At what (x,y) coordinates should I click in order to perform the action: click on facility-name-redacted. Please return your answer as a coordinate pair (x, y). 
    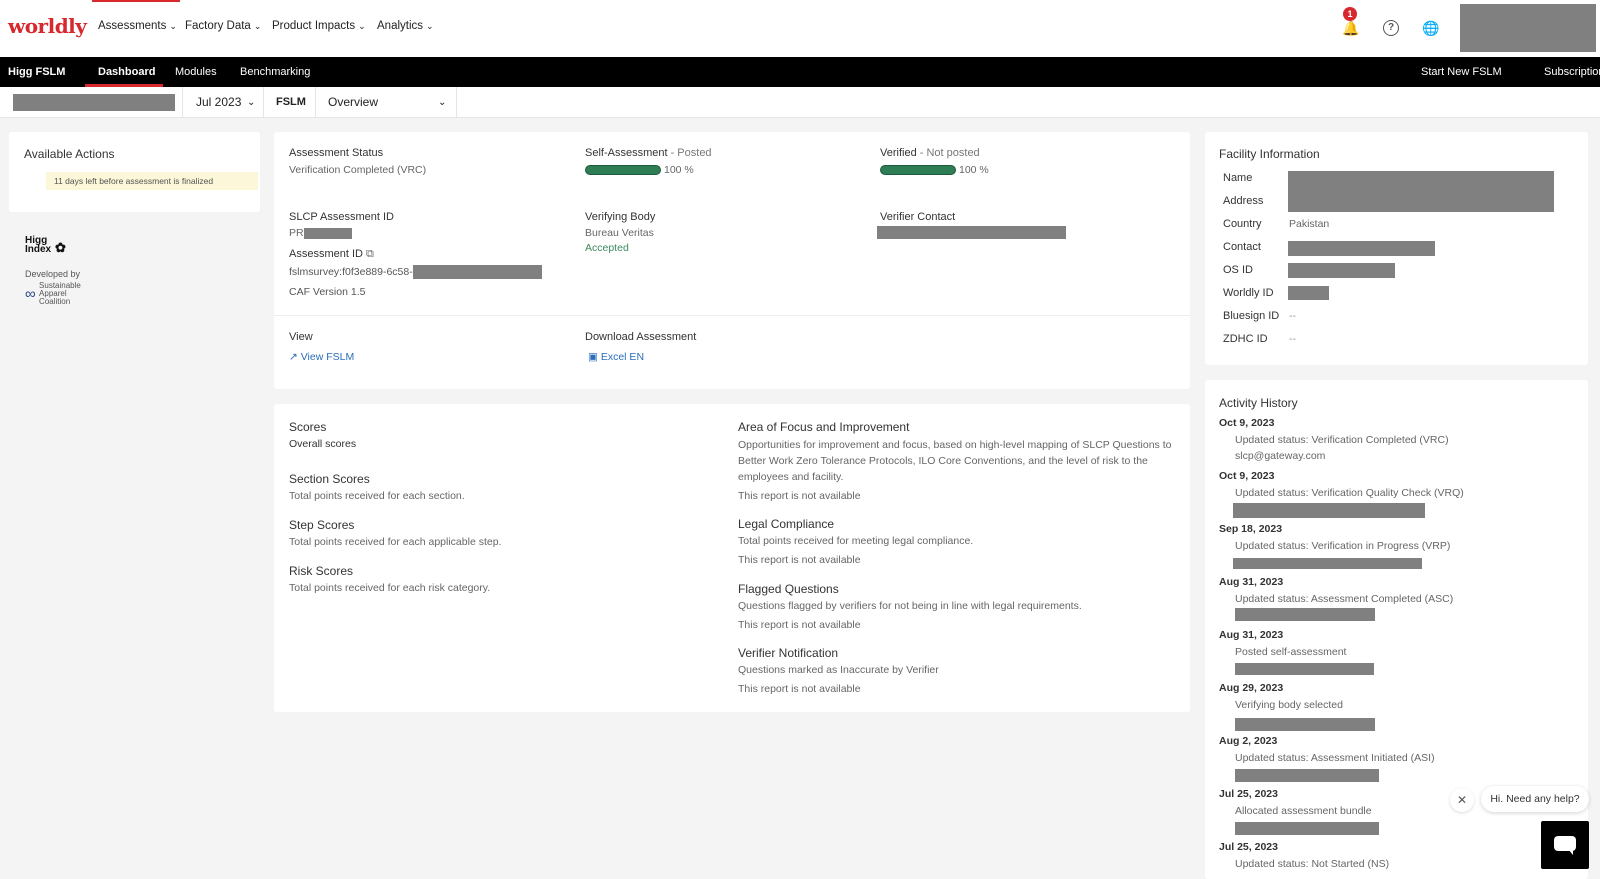
    Looking at the image, I should click on (94, 103).